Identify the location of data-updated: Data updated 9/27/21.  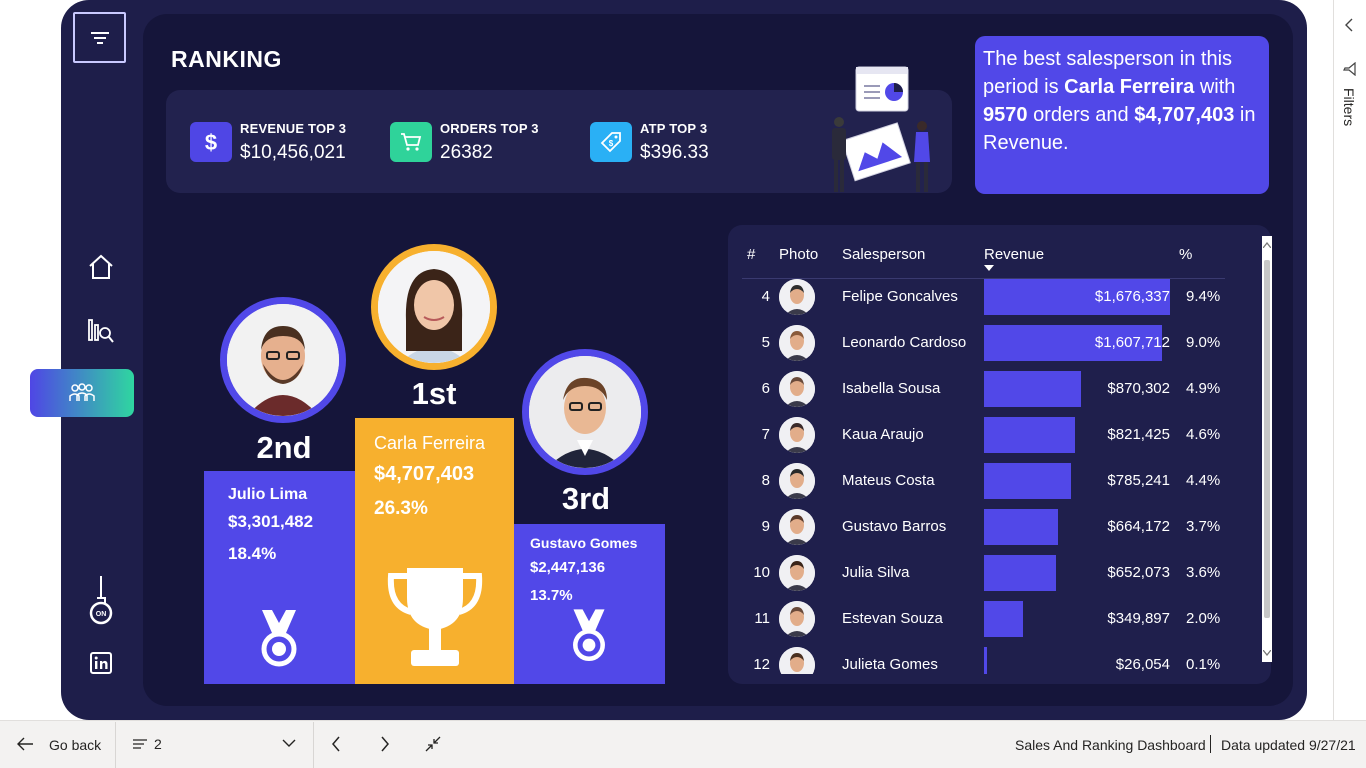
(1288, 745).